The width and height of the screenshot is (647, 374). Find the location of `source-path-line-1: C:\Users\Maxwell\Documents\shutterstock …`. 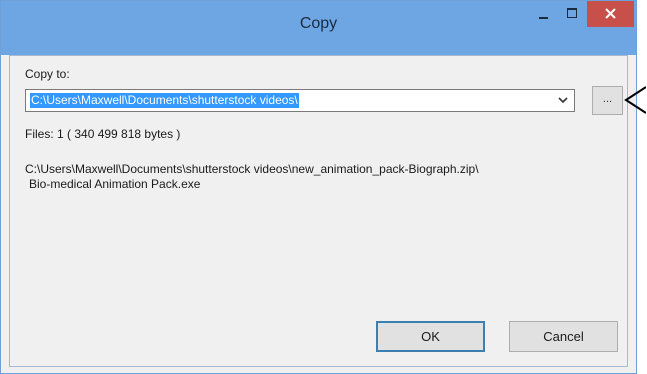

source-path-line-1: C:\Users\Maxwell\Documents\shutterstock … is located at coordinates (252, 169).